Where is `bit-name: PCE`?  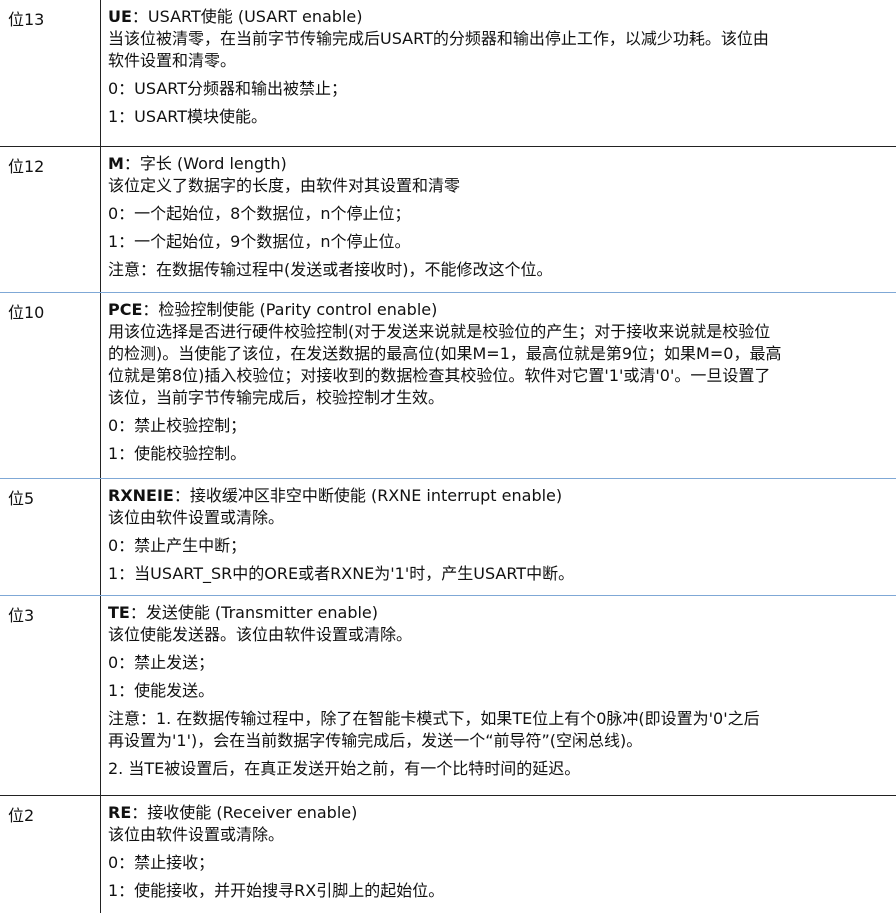
bit-name: PCE is located at coordinates (125, 309).